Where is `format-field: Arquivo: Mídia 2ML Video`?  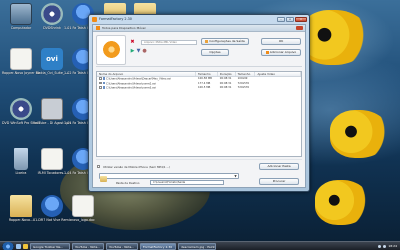
format-field: Arquivo: Mídia 2ML Video is located at coordinates (169, 42).